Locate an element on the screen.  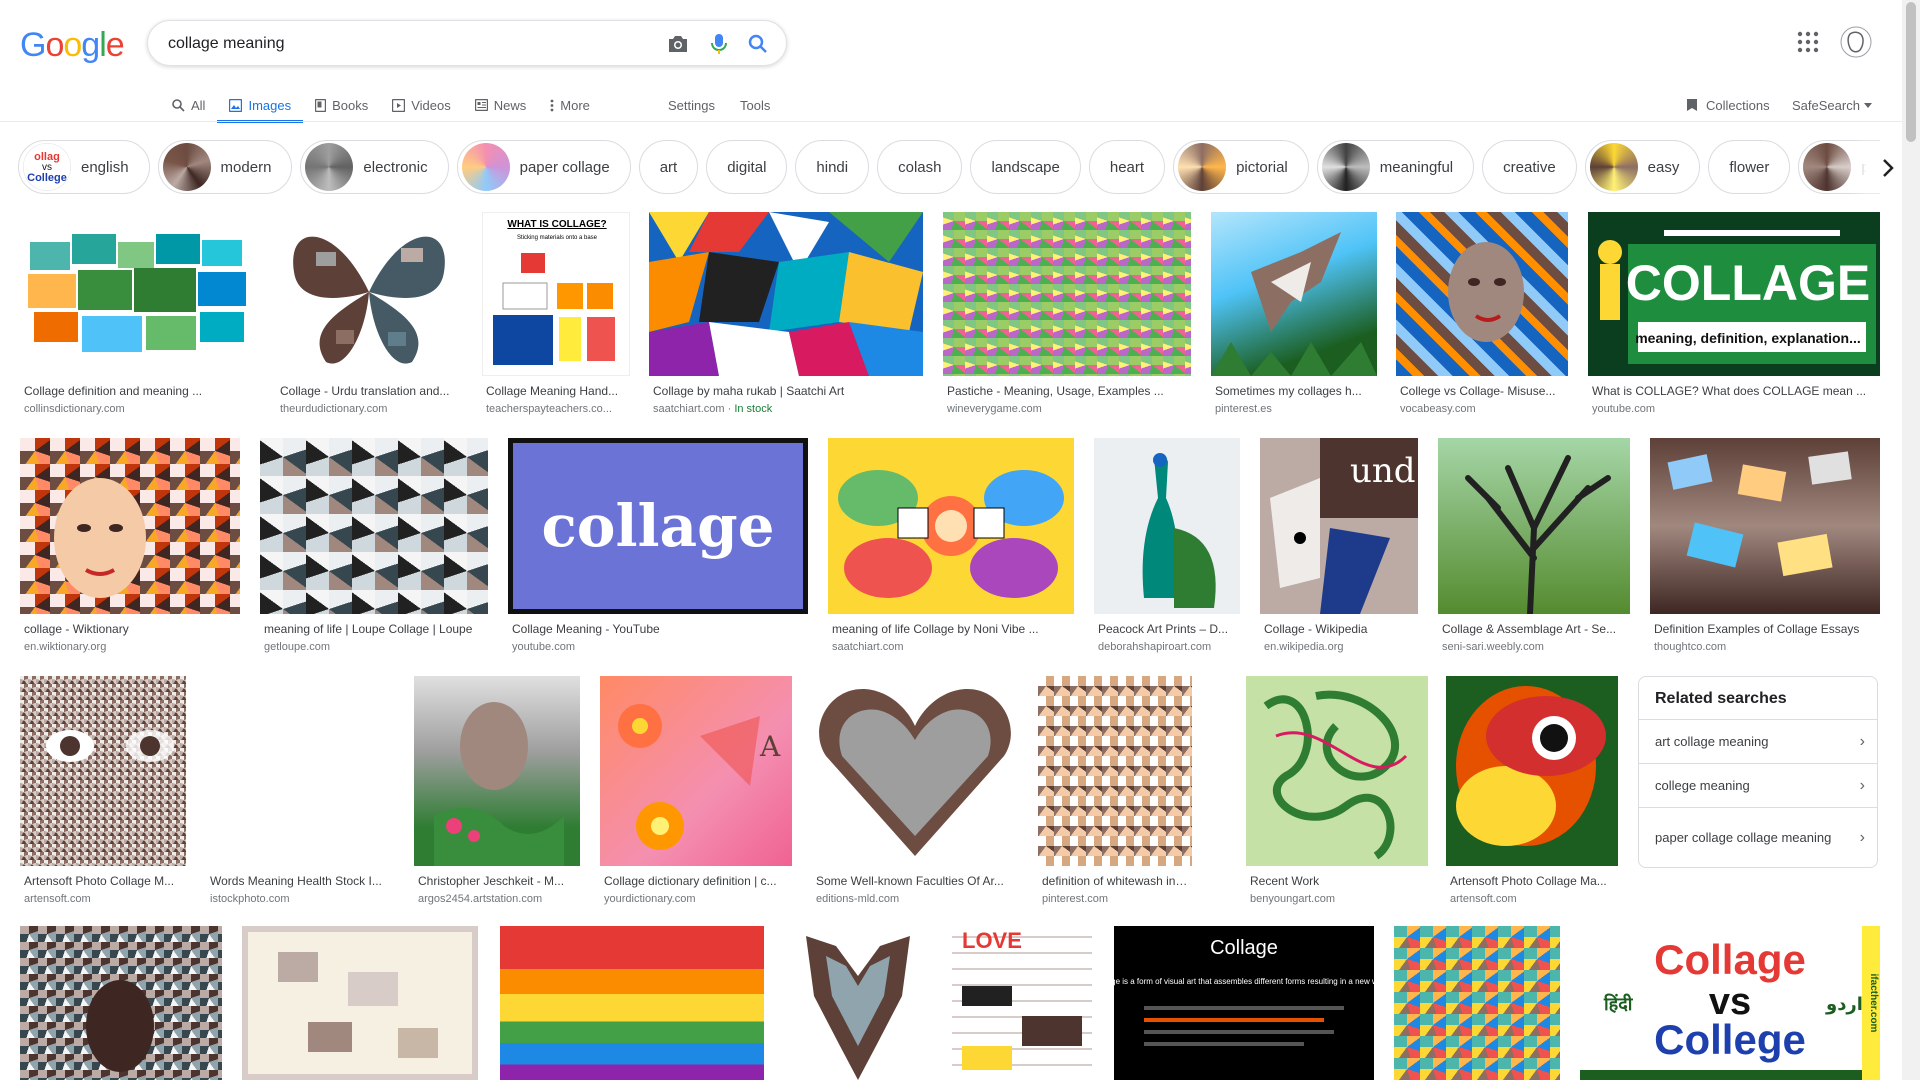
related-search-item: art collage meaning › is located at coordinates (1758, 741).